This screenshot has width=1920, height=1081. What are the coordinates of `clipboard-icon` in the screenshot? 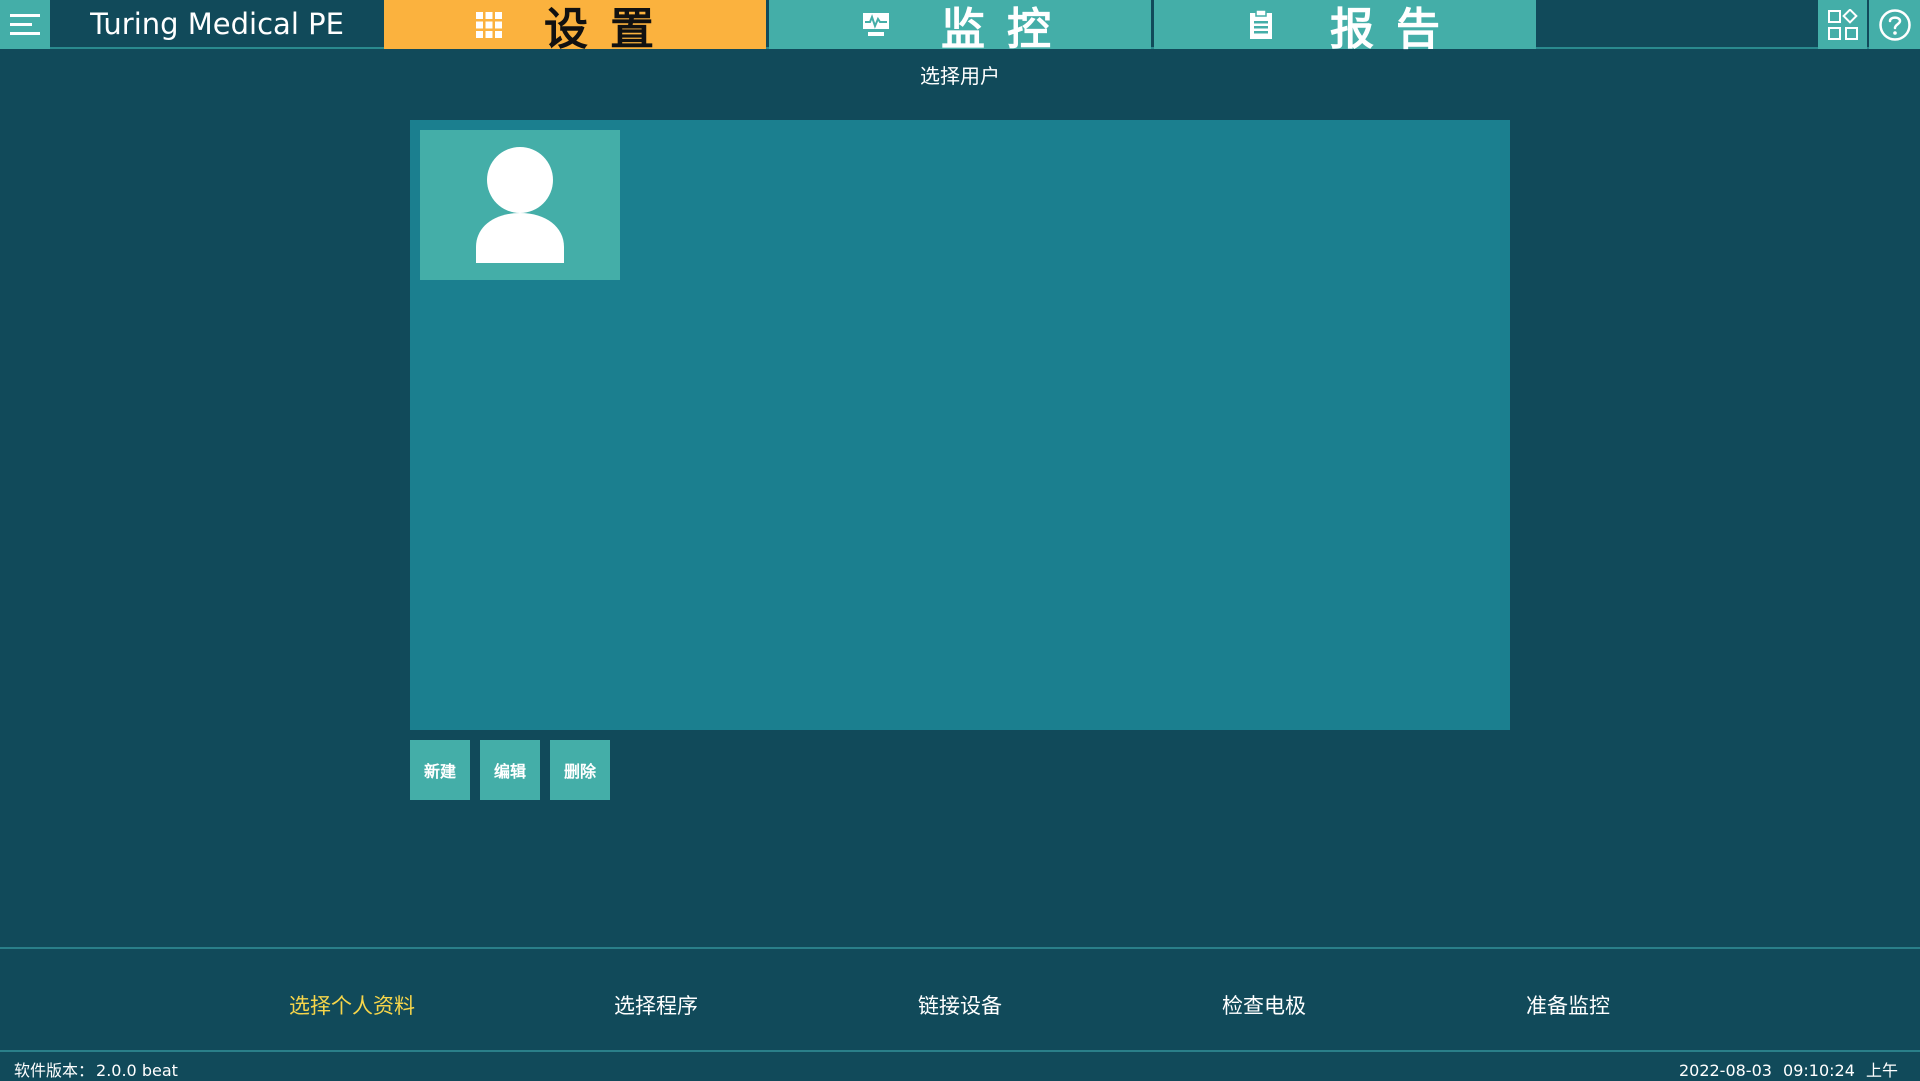 It's located at (1261, 25).